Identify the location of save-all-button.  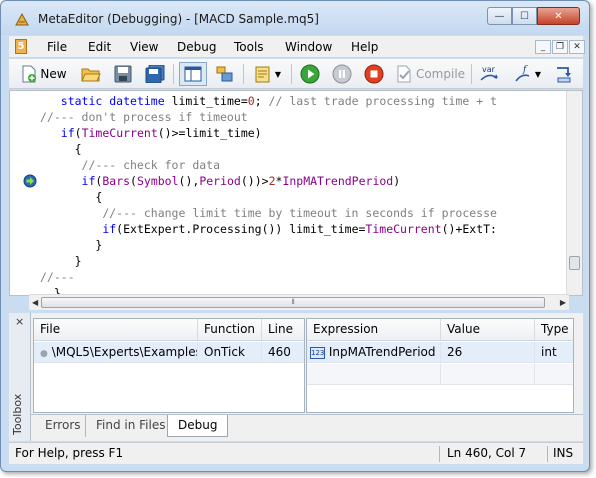
(155, 74).